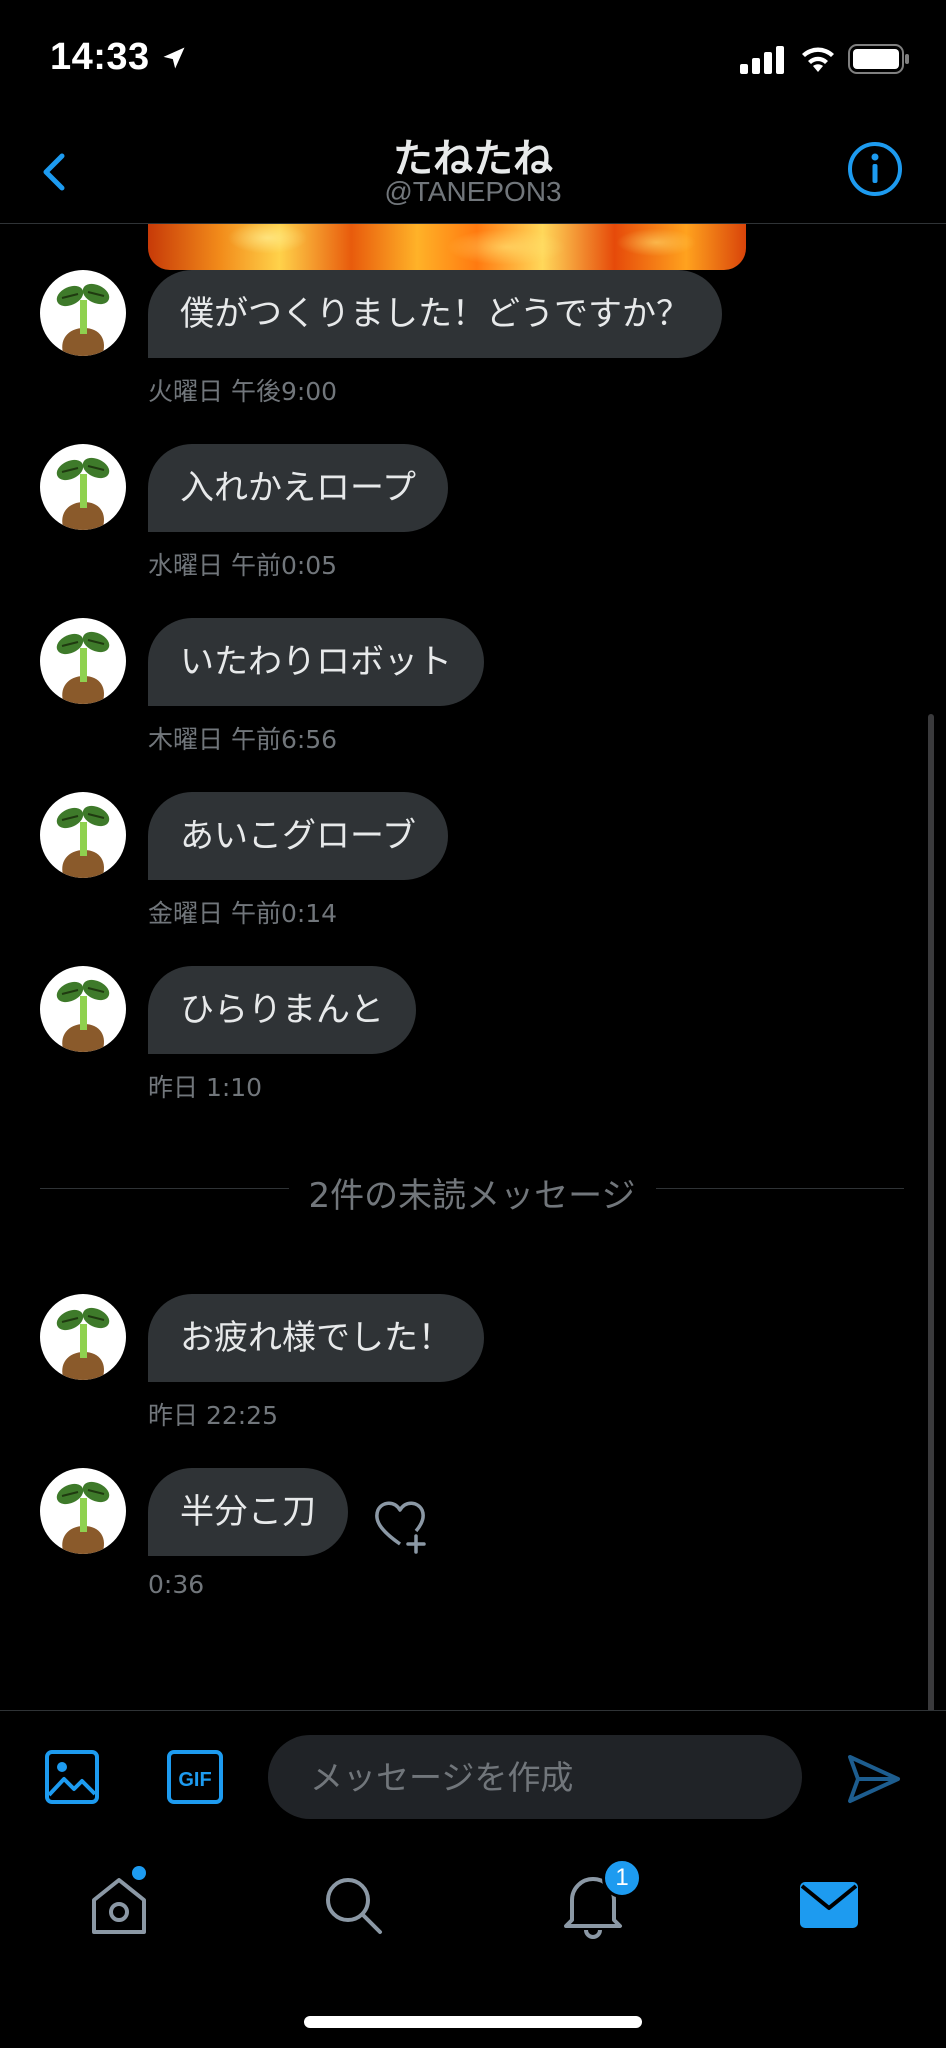 The image size is (946, 2048). Describe the element at coordinates (931, 1212) in the screenshot. I see `scrollbar` at that location.